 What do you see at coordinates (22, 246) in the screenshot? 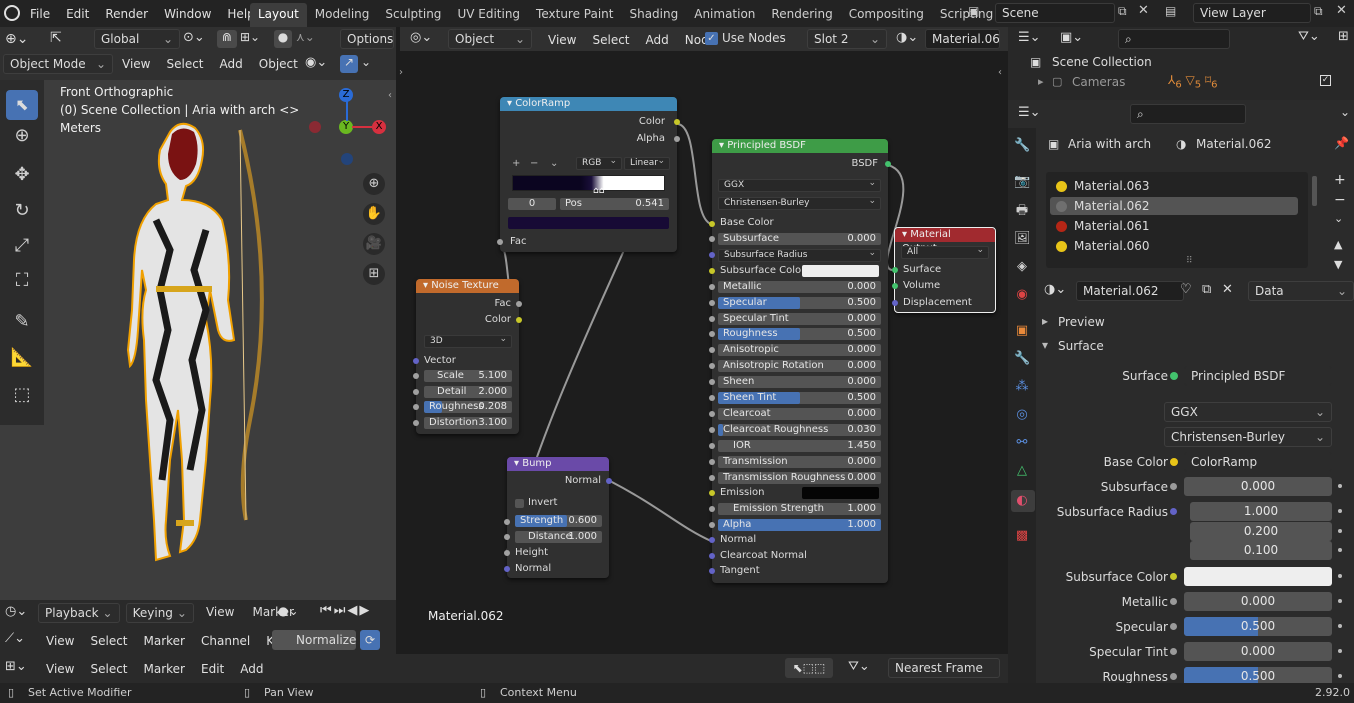
I see `scale-tool-icon: ⤢` at bounding box center [22, 246].